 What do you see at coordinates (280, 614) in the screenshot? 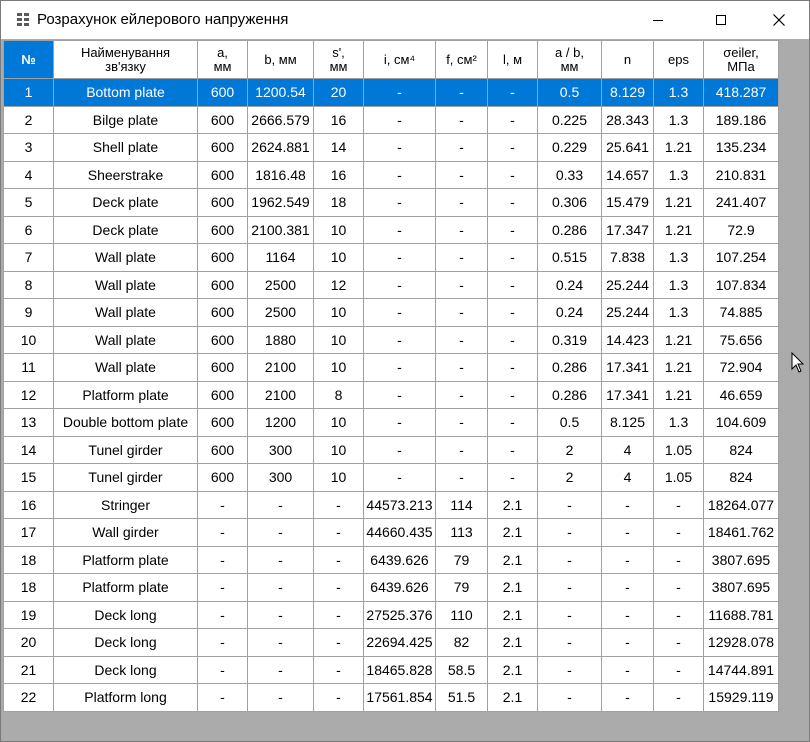
I see `cell-b: -` at bounding box center [280, 614].